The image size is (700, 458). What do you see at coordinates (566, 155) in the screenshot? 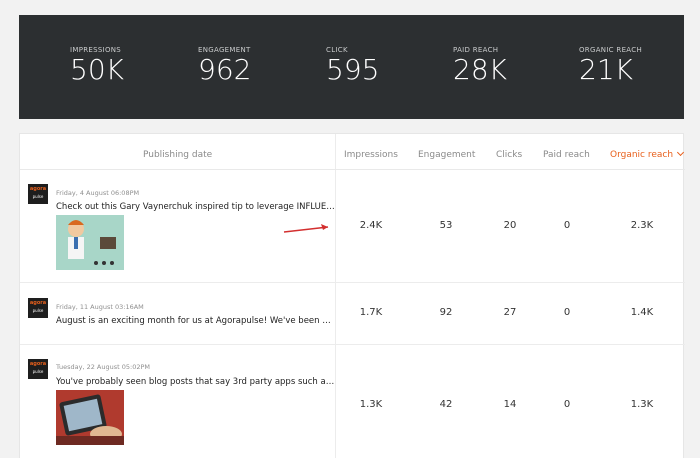
I see `header-paid-reach: Paid reach` at bounding box center [566, 155].